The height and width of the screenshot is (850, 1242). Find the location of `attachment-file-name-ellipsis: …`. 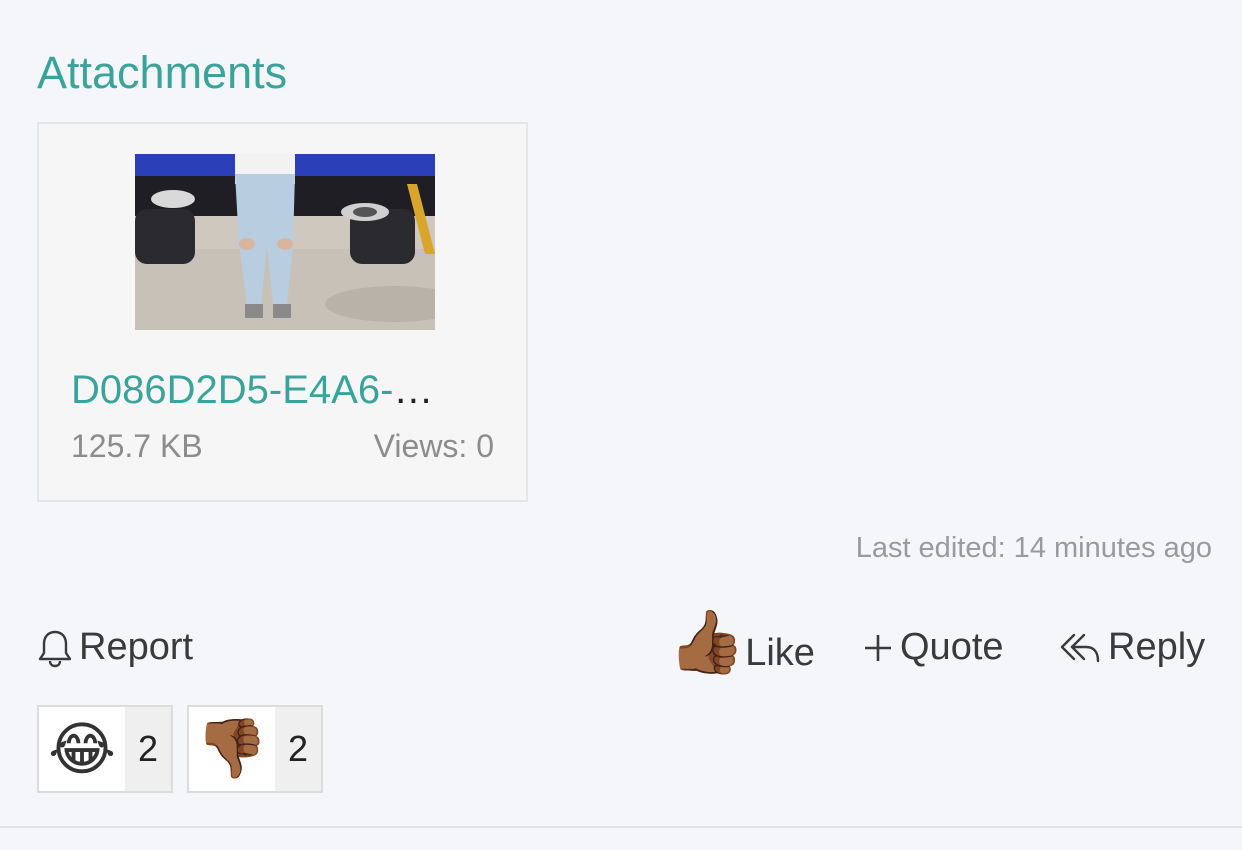

attachment-file-name-ellipsis: … is located at coordinates (413, 390).